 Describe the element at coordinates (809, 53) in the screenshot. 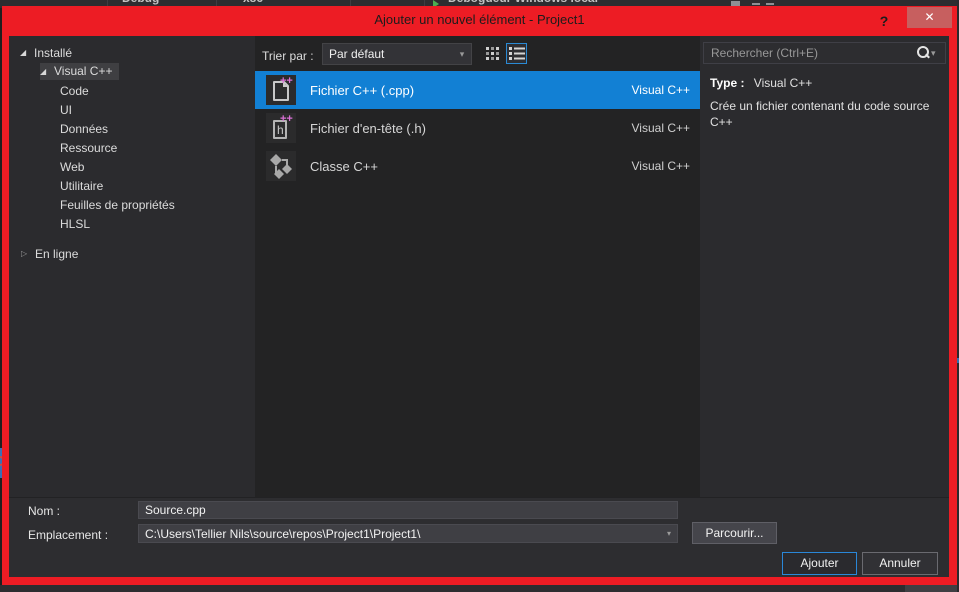

I see `search-input` at that location.